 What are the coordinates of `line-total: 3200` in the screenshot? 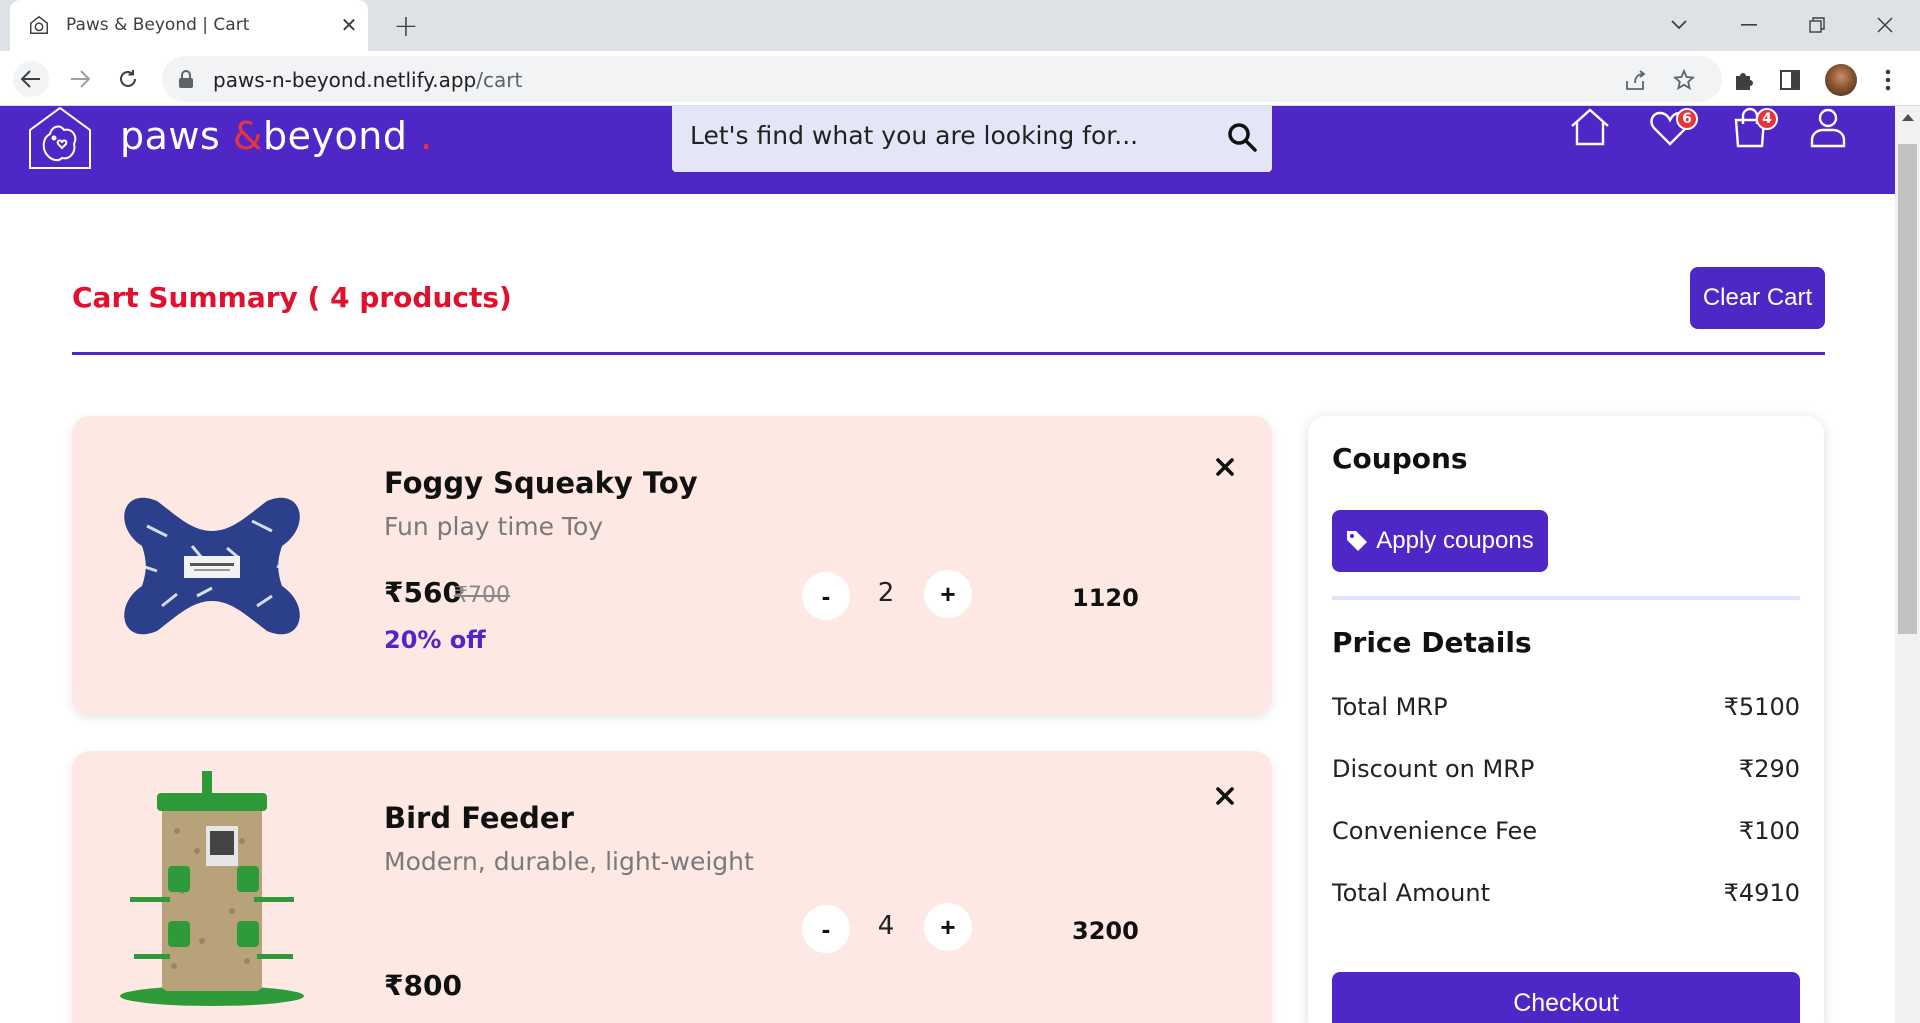 It's located at (1105, 931).